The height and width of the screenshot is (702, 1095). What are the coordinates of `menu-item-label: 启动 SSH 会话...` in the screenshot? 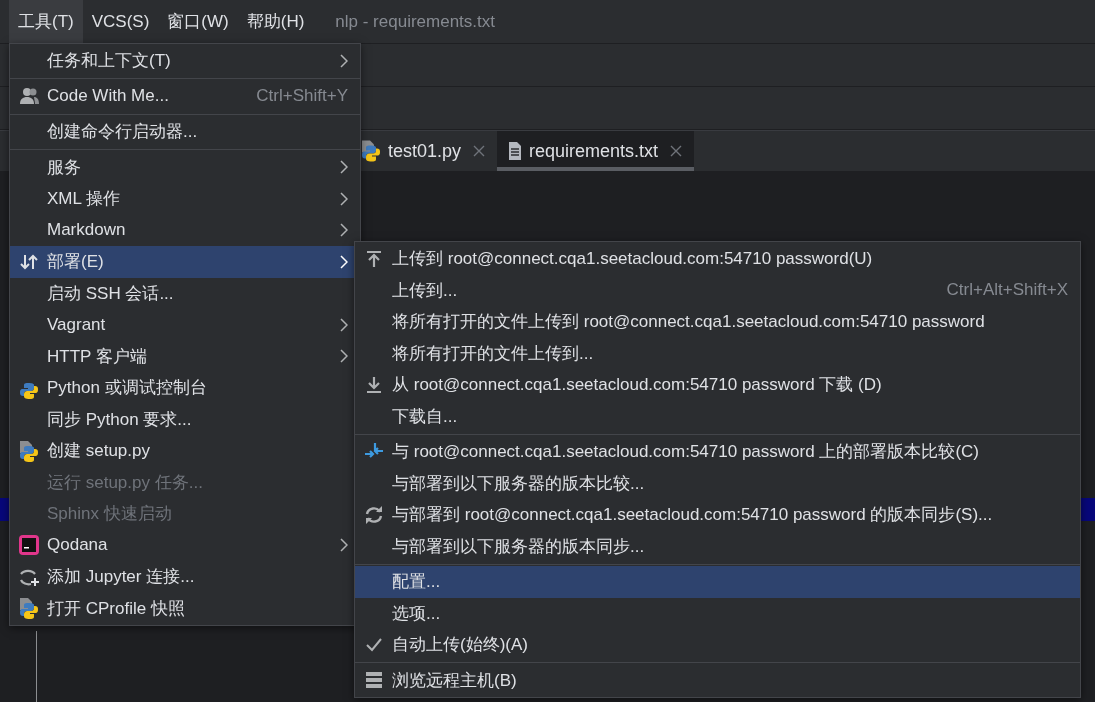 It's located at (111, 293).